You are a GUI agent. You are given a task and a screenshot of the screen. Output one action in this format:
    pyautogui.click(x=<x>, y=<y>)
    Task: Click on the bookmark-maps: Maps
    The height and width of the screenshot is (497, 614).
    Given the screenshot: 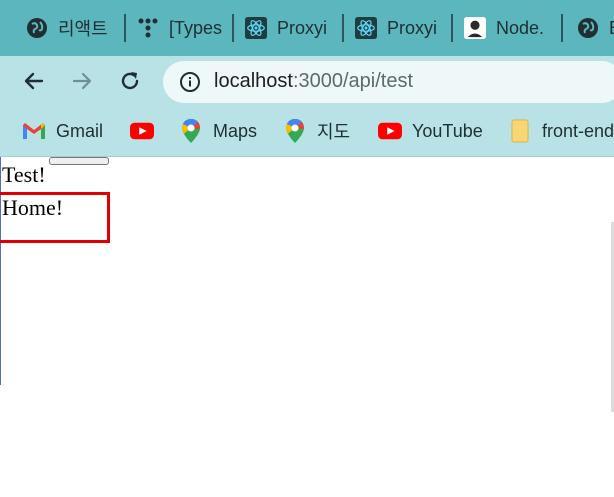 What is the action you would take?
    pyautogui.click(x=218, y=131)
    